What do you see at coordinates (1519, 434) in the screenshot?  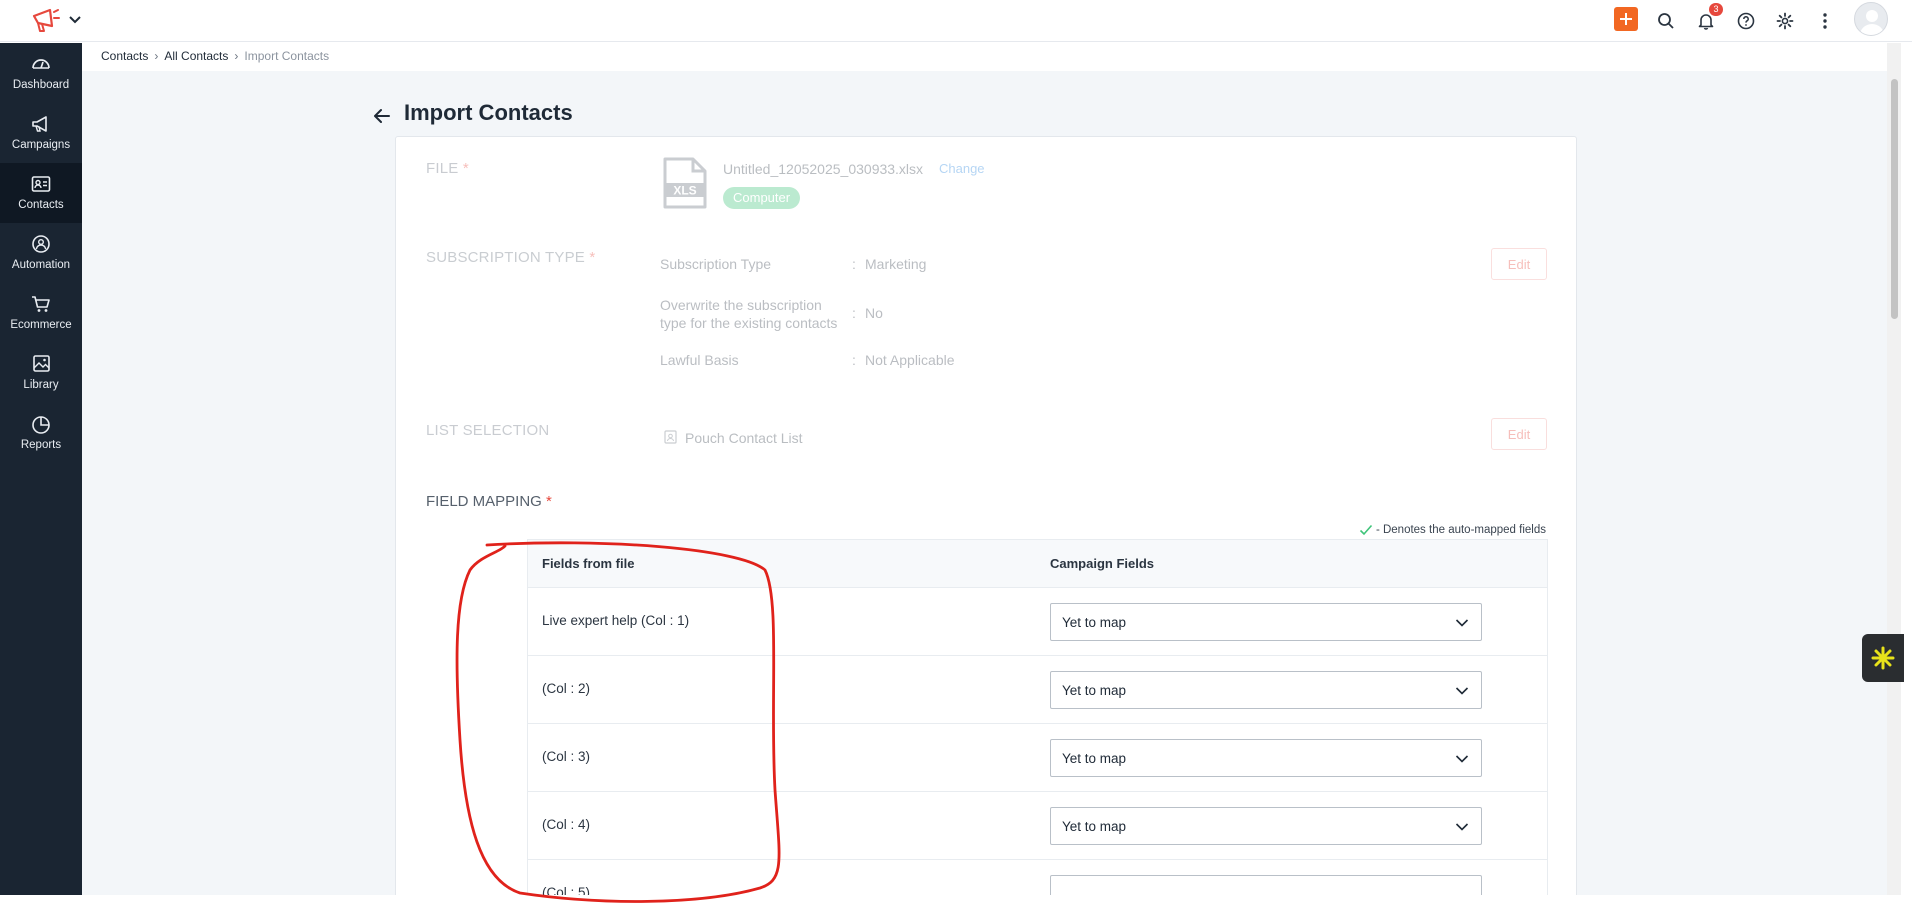 I see `edit-list-button: Edit` at bounding box center [1519, 434].